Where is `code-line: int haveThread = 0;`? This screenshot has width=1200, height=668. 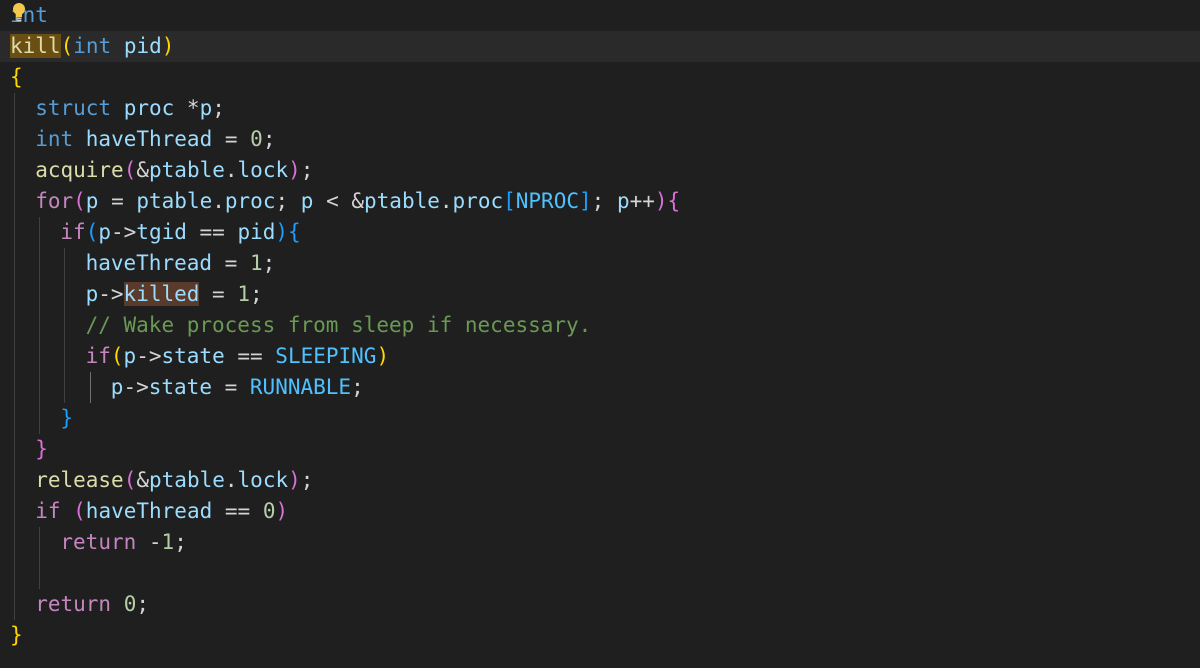
code-line: int haveThread = 0; is located at coordinates (600, 139).